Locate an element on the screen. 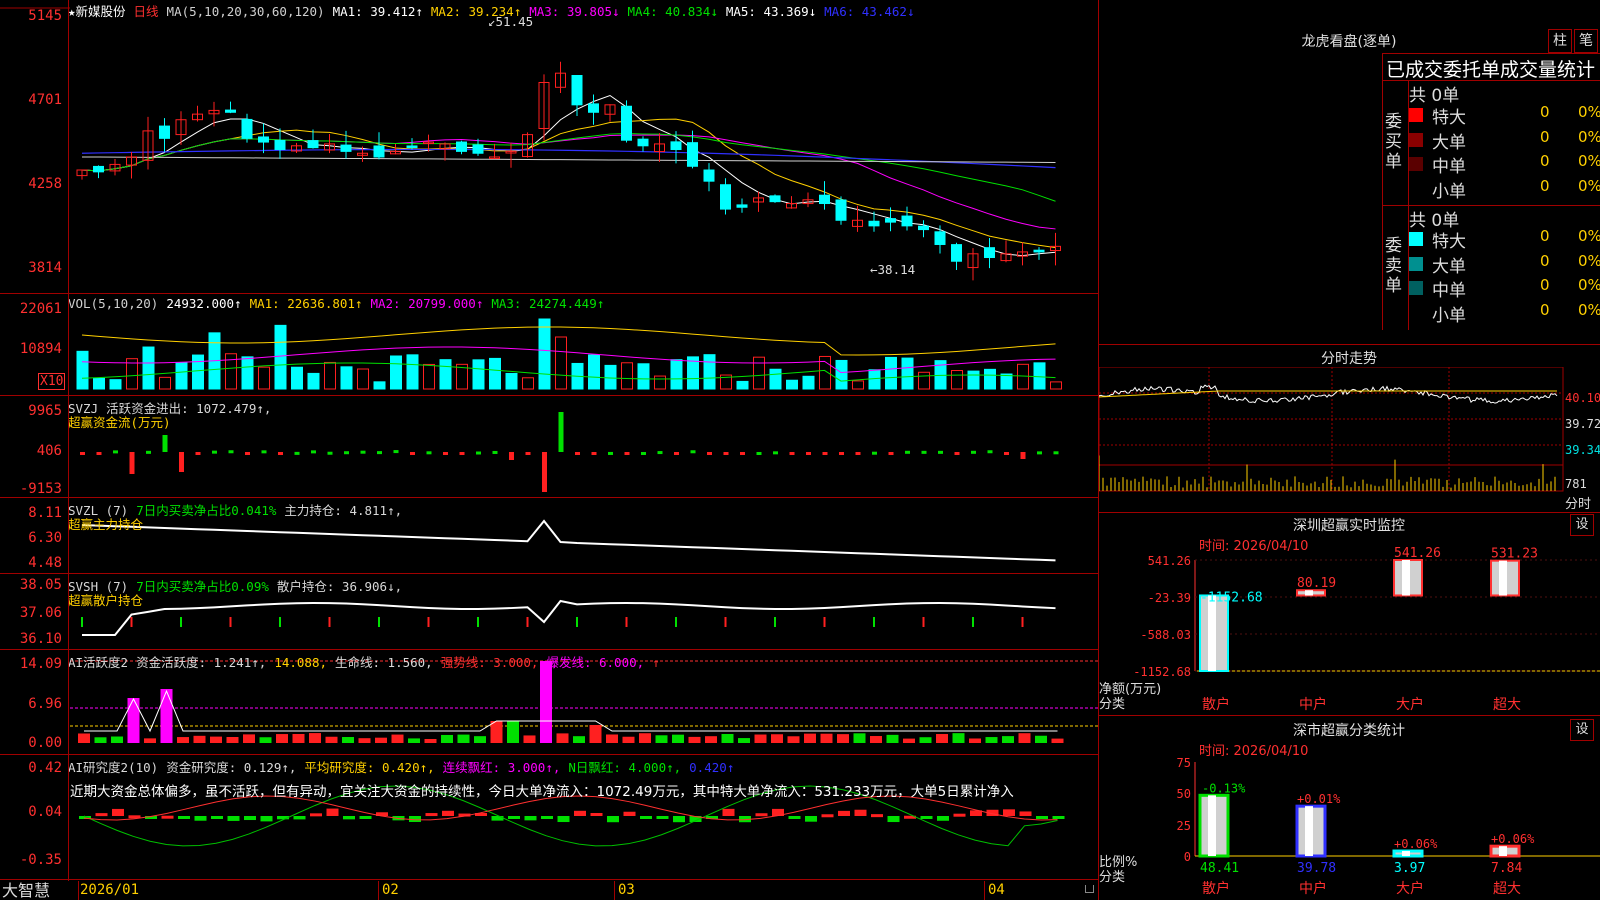 Image resolution: width=1600 pixels, height=900 pixels. svsh-axis-3: 36.10 is located at coordinates (40, 639).